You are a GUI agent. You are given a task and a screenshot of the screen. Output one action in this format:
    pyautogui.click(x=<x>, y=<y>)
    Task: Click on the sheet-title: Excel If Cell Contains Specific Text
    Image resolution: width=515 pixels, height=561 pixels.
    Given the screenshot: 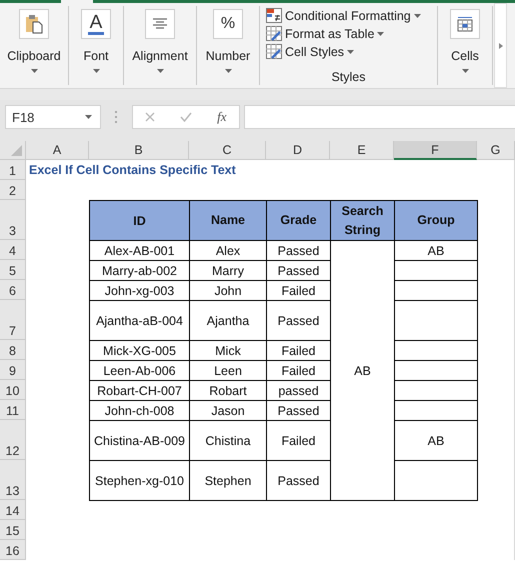 What is the action you would take?
    pyautogui.click(x=132, y=170)
    